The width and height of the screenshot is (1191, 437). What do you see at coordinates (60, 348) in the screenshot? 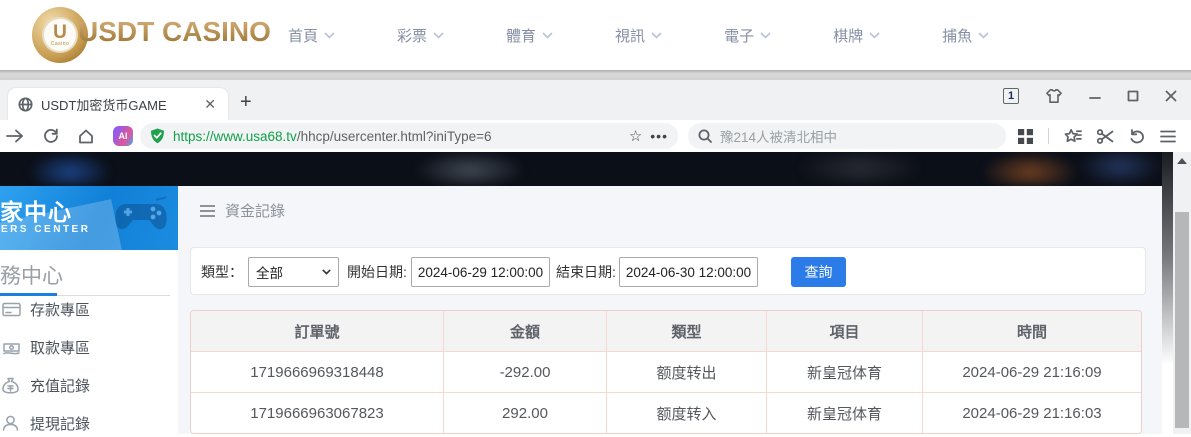
I see `sidebar-item-label: 取款專區` at bounding box center [60, 348].